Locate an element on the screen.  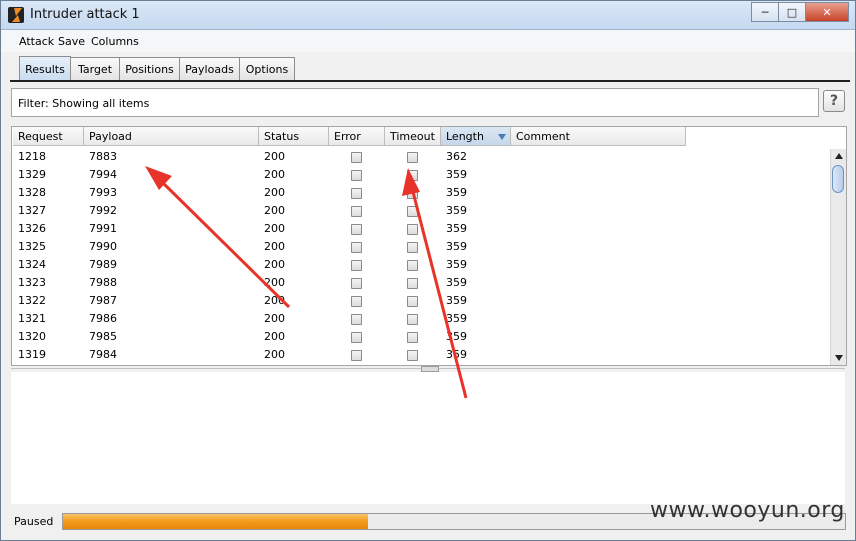
request-cell: 1218 is located at coordinates (32, 156).